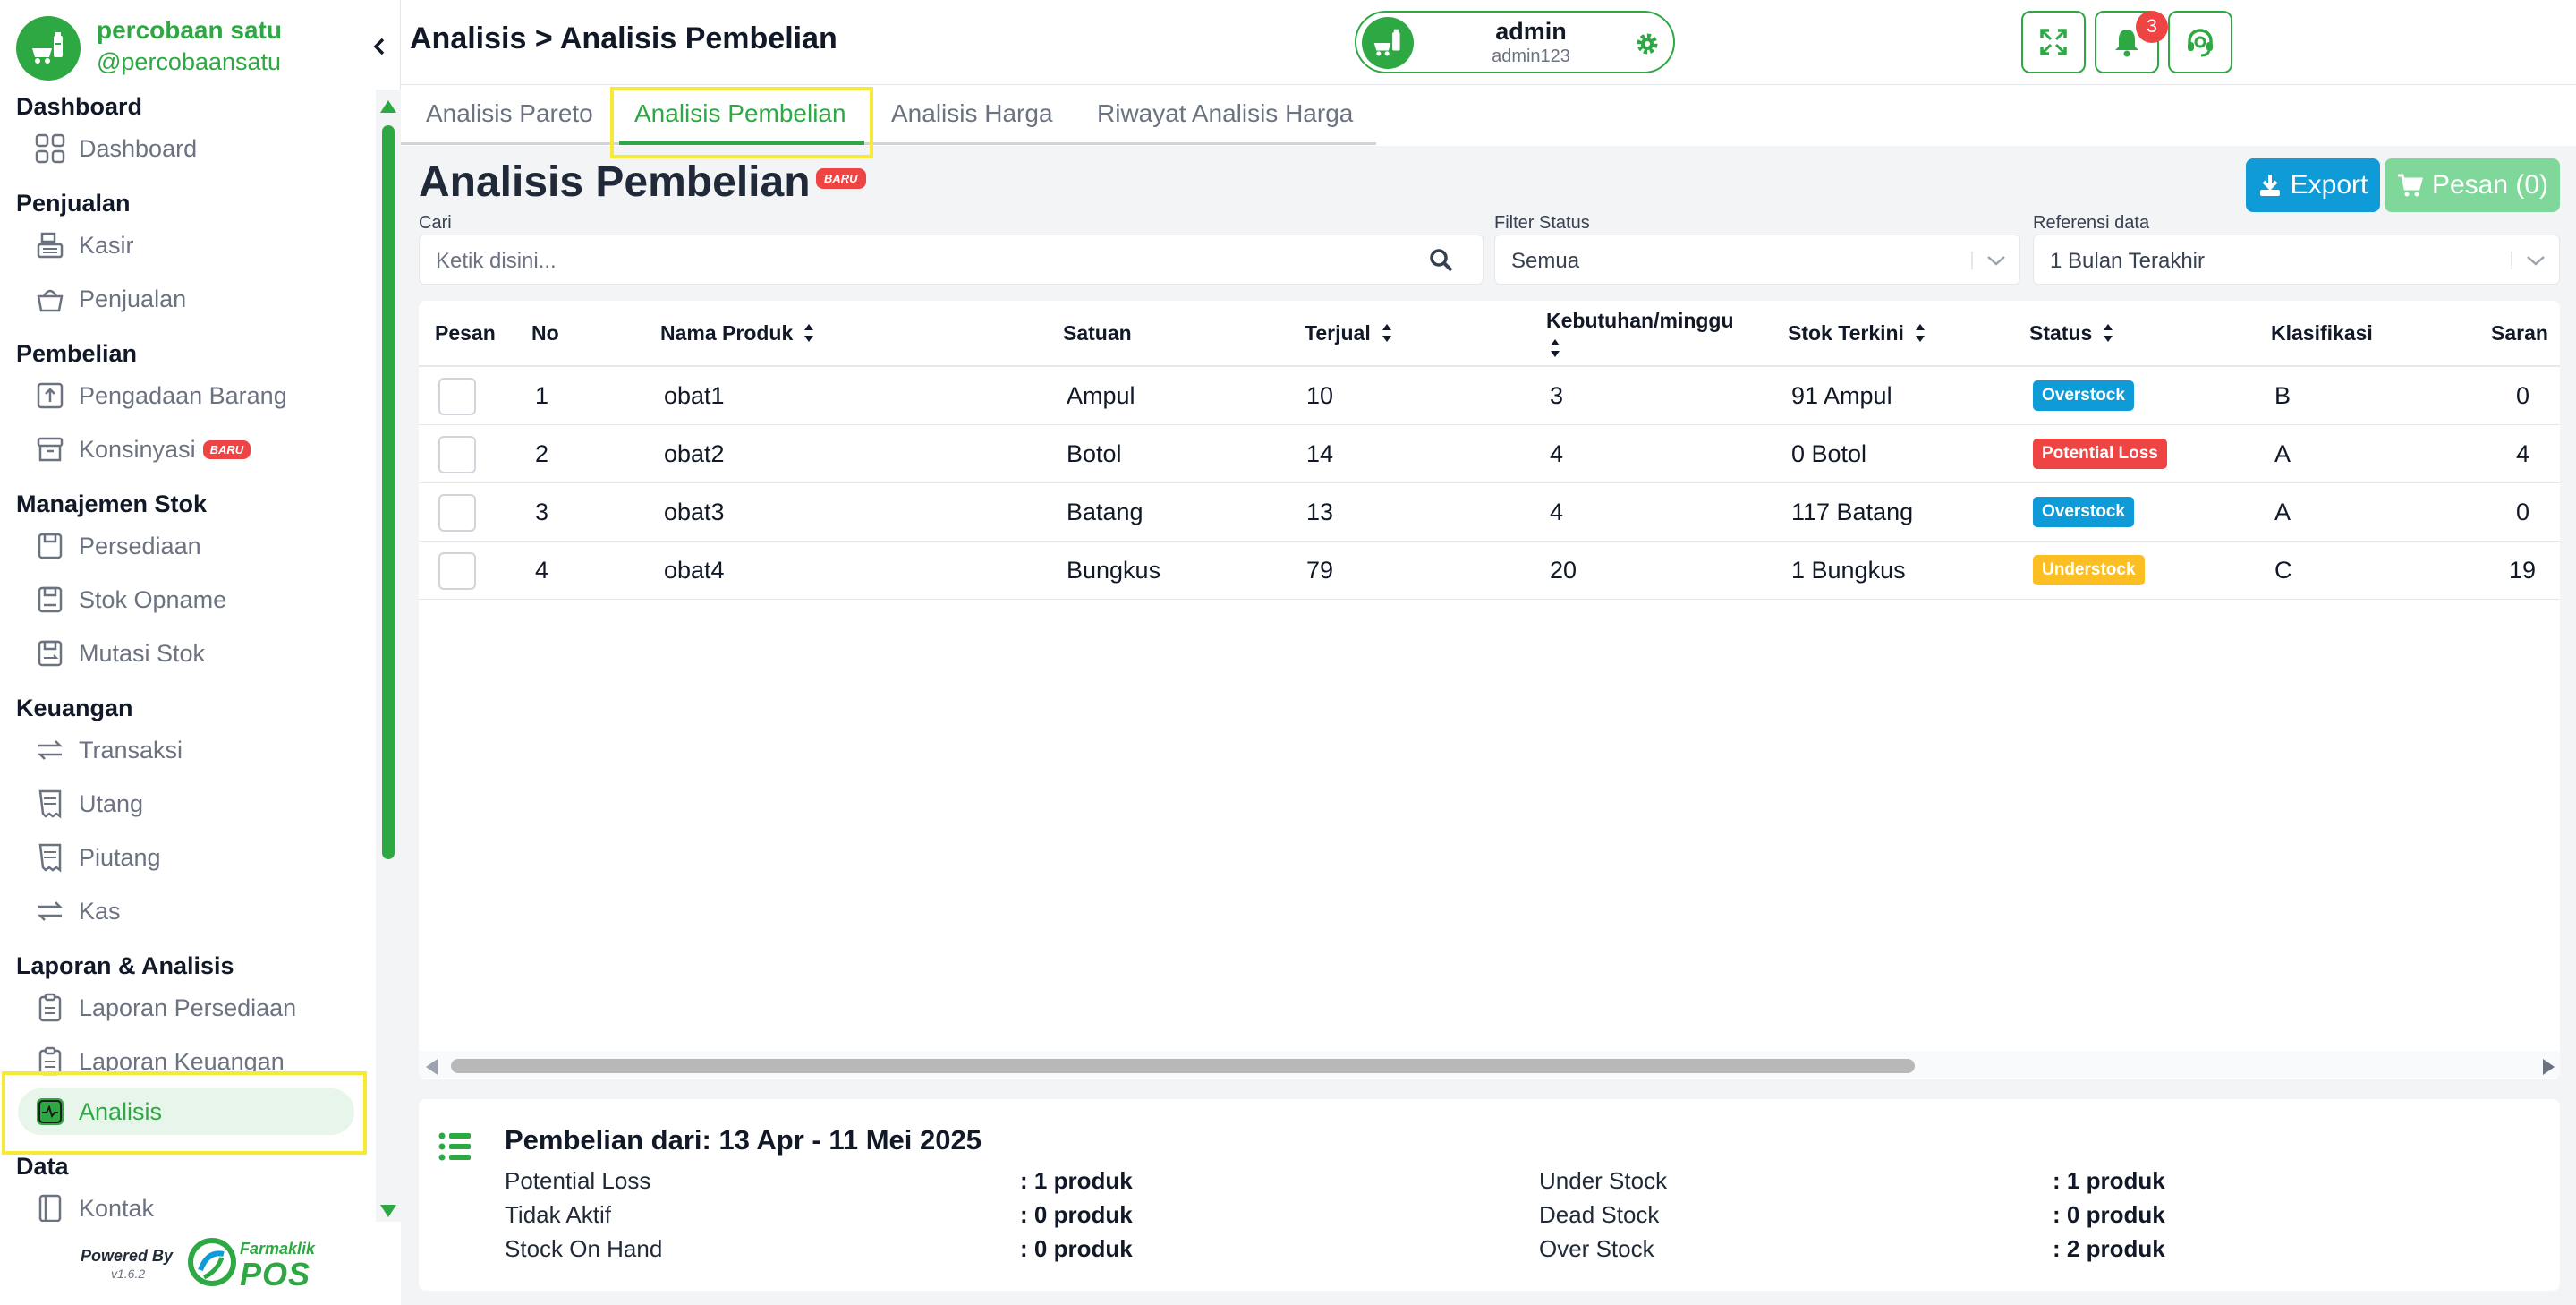 The width and height of the screenshot is (2576, 1305). I want to click on column-header-kebutuhan: Kebutuhan/minggu, so click(1640, 333).